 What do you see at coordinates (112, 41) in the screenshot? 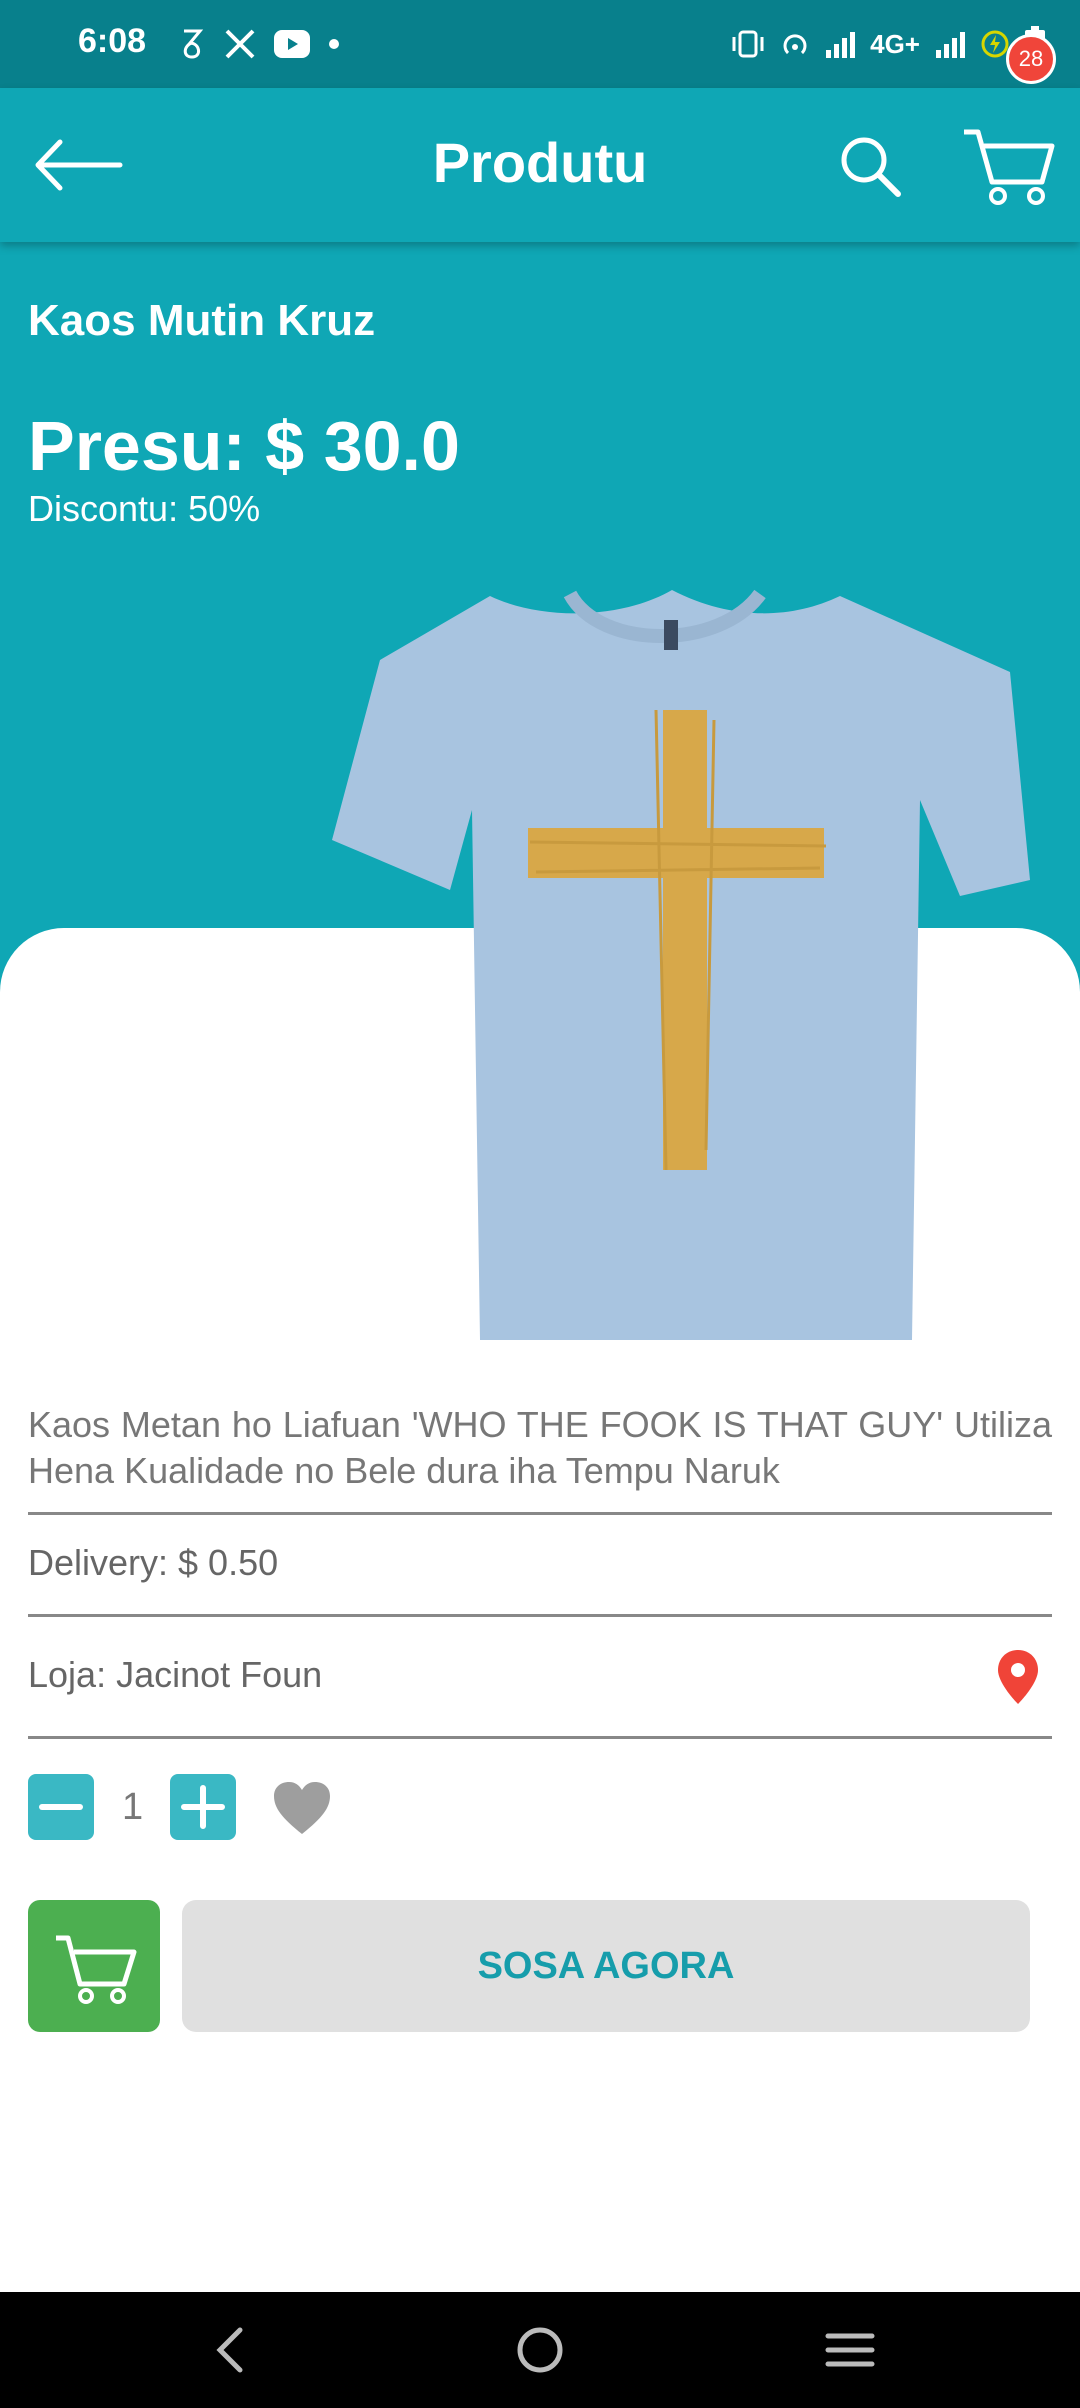
I see `status-time: 6:08` at bounding box center [112, 41].